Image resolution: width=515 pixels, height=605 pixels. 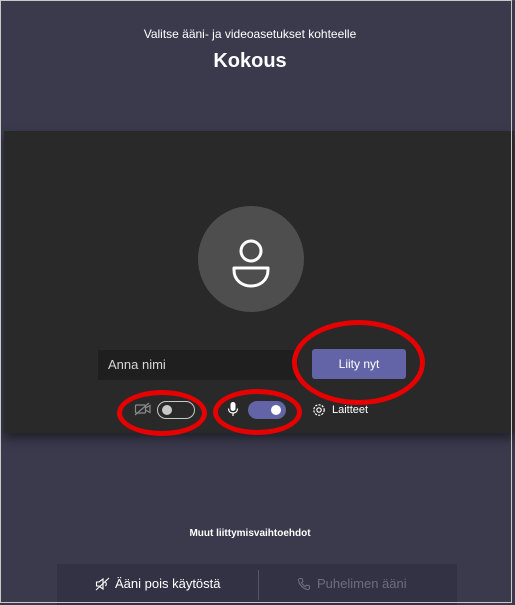 I want to click on camera-toggle, so click(x=176, y=410).